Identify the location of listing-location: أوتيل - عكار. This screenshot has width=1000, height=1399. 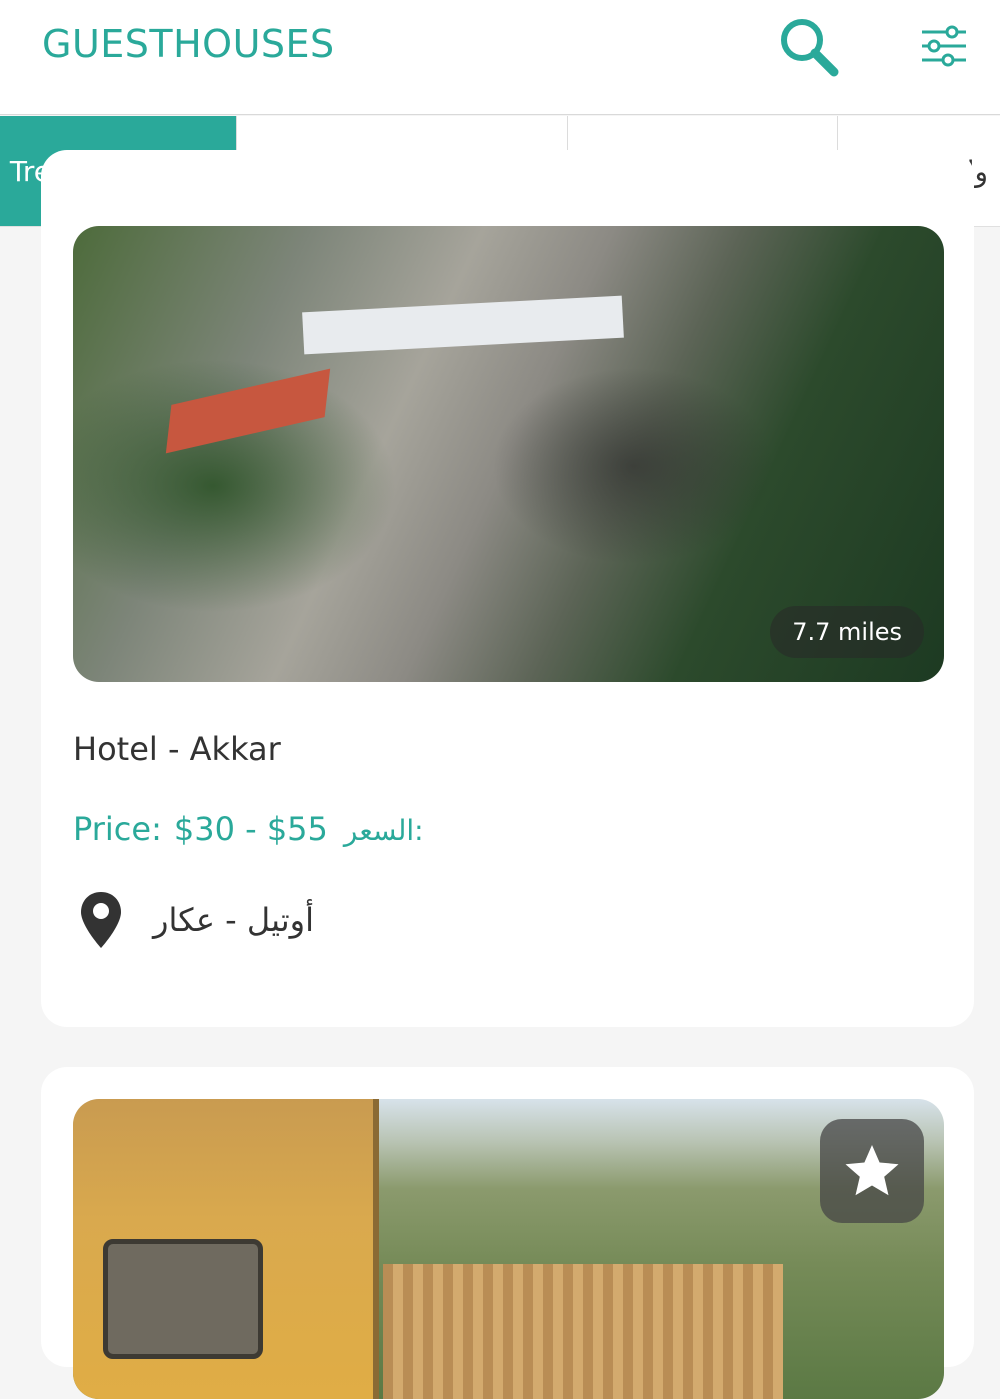
(196, 920).